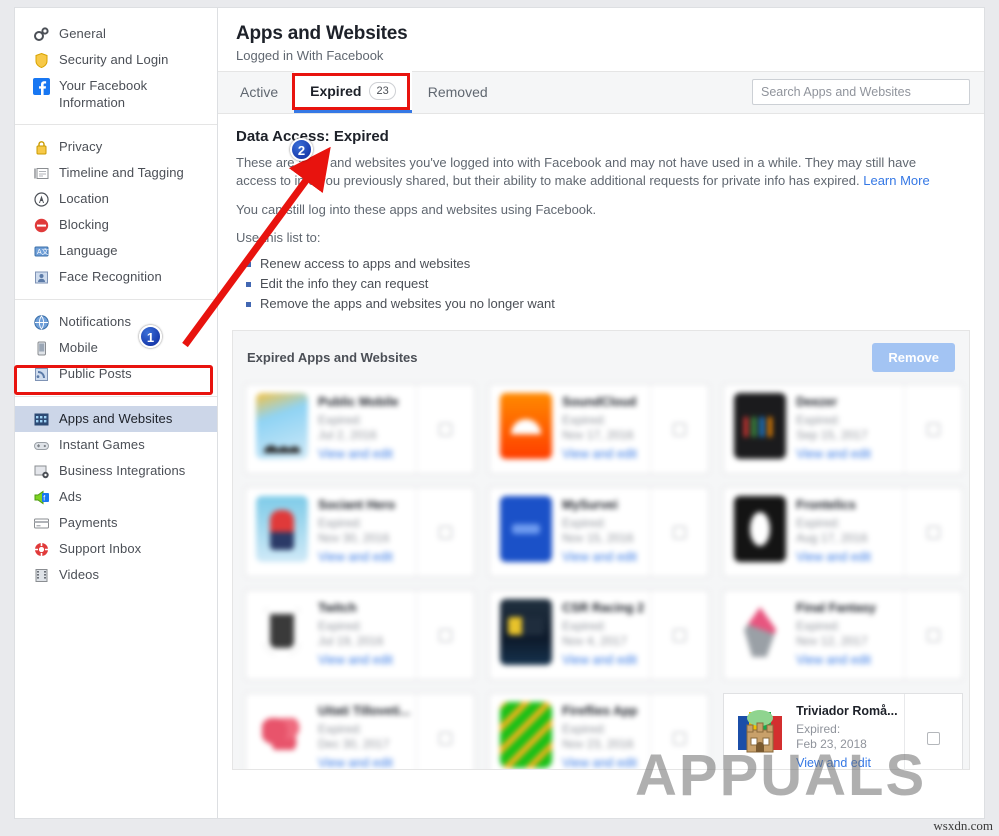  What do you see at coordinates (332, 357) in the screenshot?
I see `expired-apps-title: Expired Apps and Websites` at bounding box center [332, 357].